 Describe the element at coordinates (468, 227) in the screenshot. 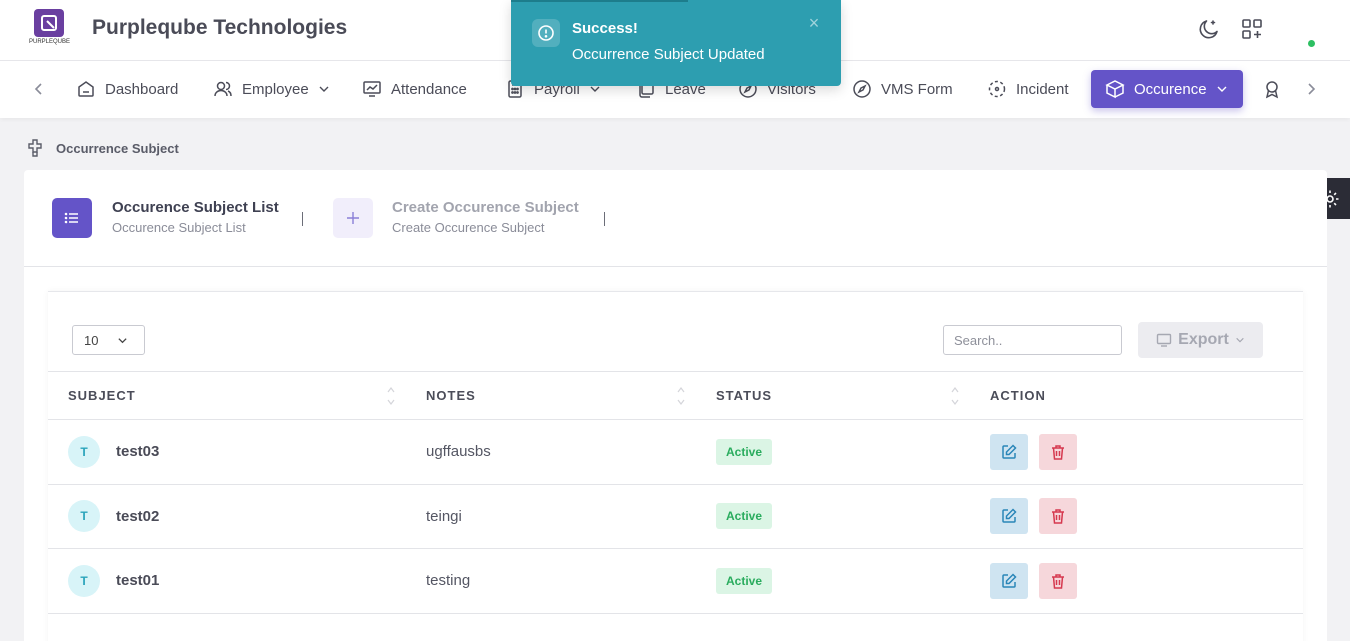

I see `tab-create-subtitle: Create Occurence Subject` at that location.